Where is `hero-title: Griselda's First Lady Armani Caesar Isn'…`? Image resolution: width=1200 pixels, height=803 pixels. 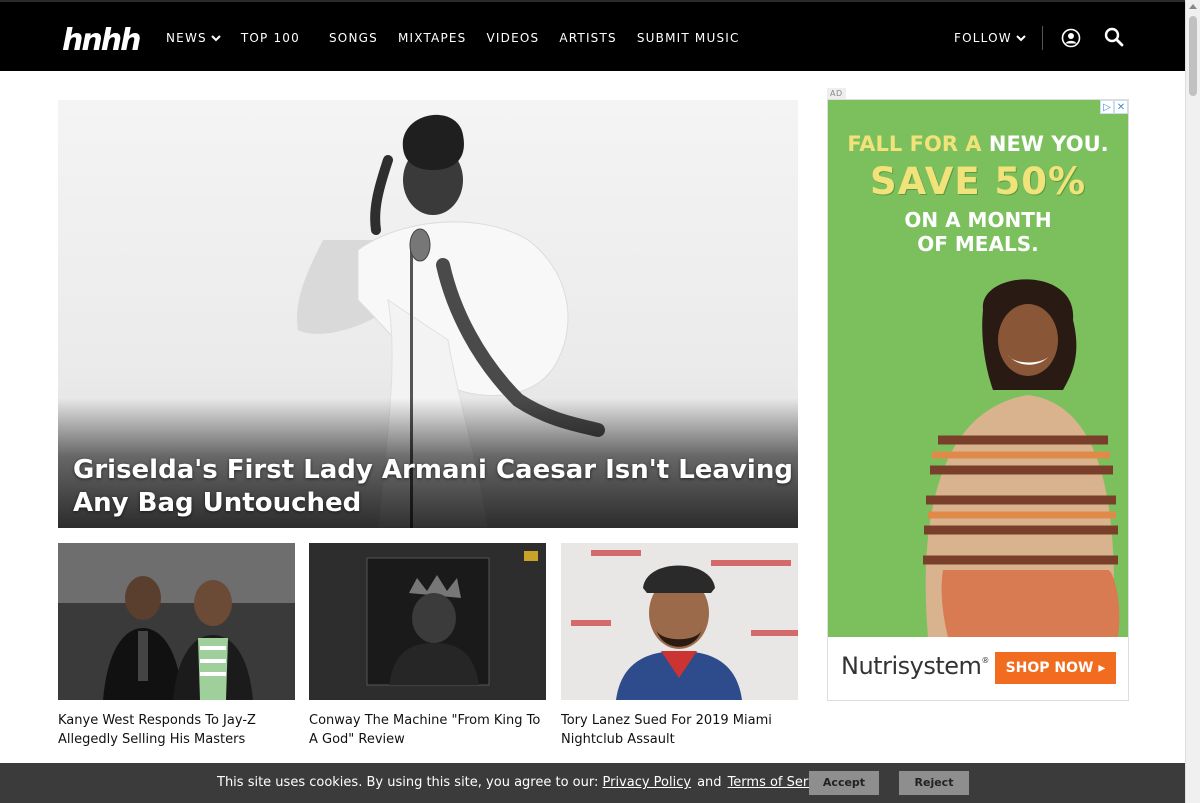 hero-title: Griselda's First Lady Armani Caesar Isn'… is located at coordinates (433, 487).